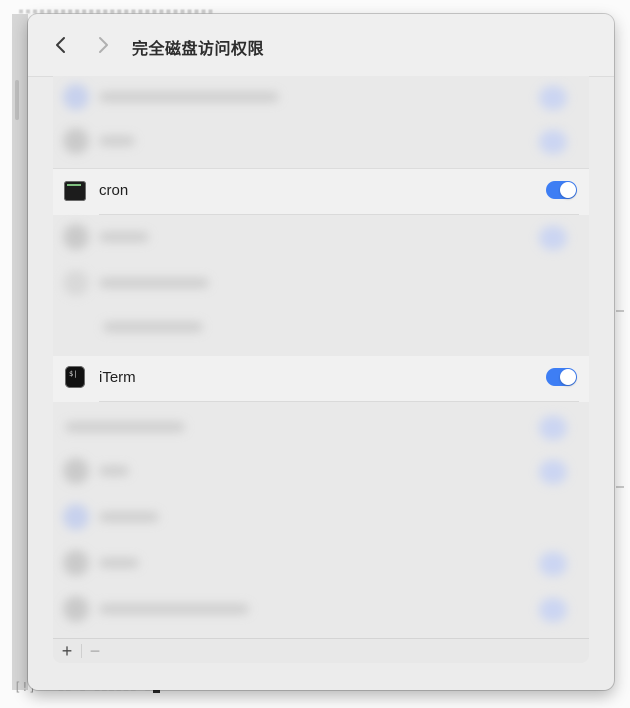 This screenshot has height=708, width=630. I want to click on cron-permission-toggle, so click(561, 190).